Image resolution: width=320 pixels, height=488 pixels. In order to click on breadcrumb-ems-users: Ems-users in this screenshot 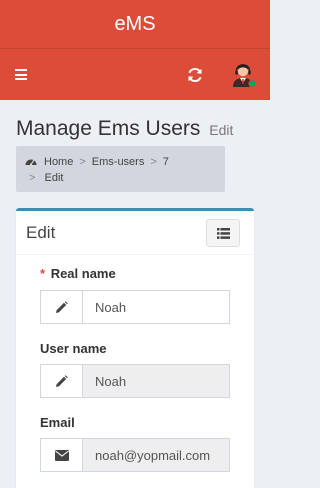, I will do `click(118, 162)`.